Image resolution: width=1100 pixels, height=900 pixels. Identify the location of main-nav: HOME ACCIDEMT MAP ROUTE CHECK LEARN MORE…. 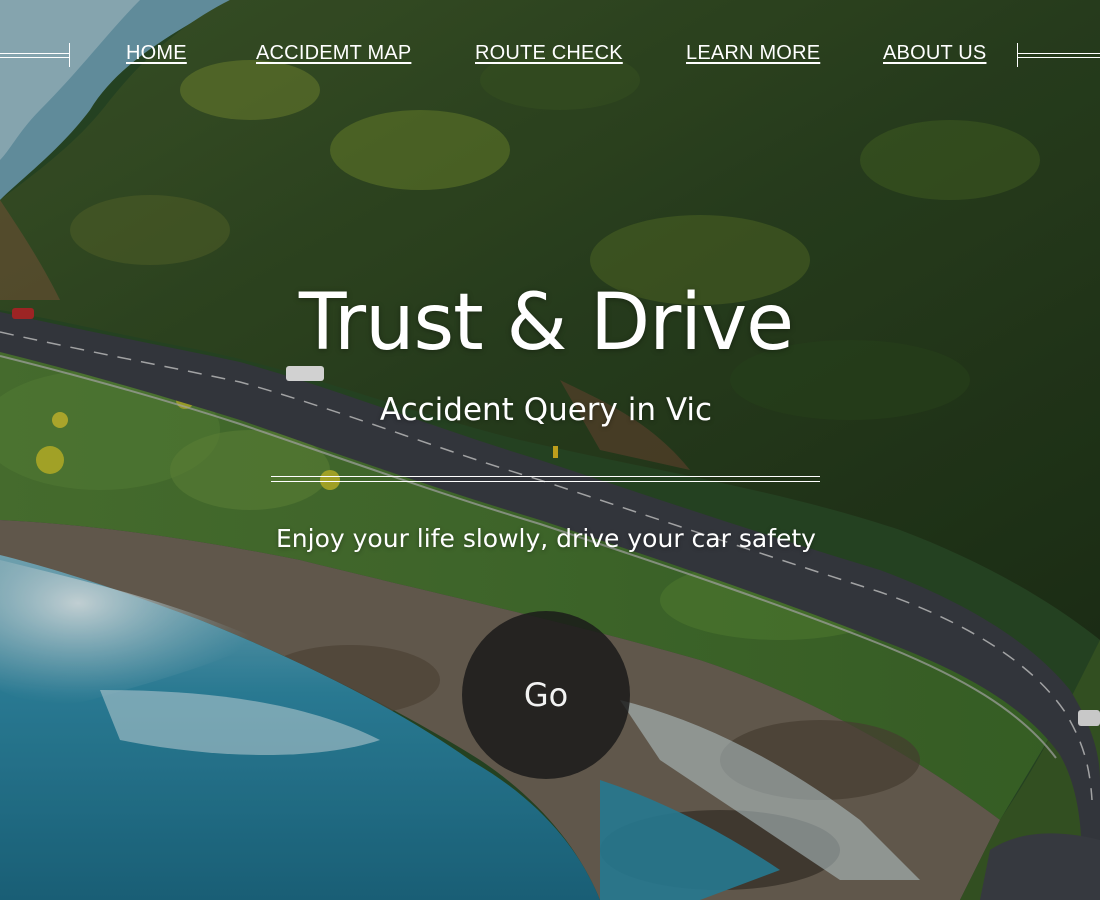
(550, 56).